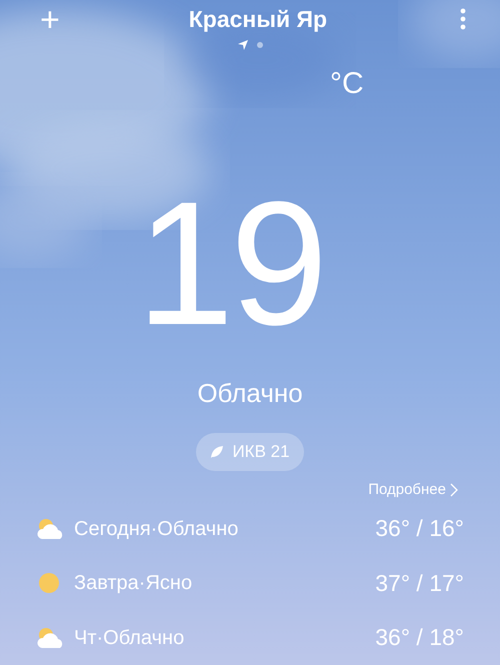 Image resolution: width=500 pixels, height=665 pixels. What do you see at coordinates (130, 638) in the screenshot?
I see `forecast-label: Чт·Облачно` at bounding box center [130, 638].